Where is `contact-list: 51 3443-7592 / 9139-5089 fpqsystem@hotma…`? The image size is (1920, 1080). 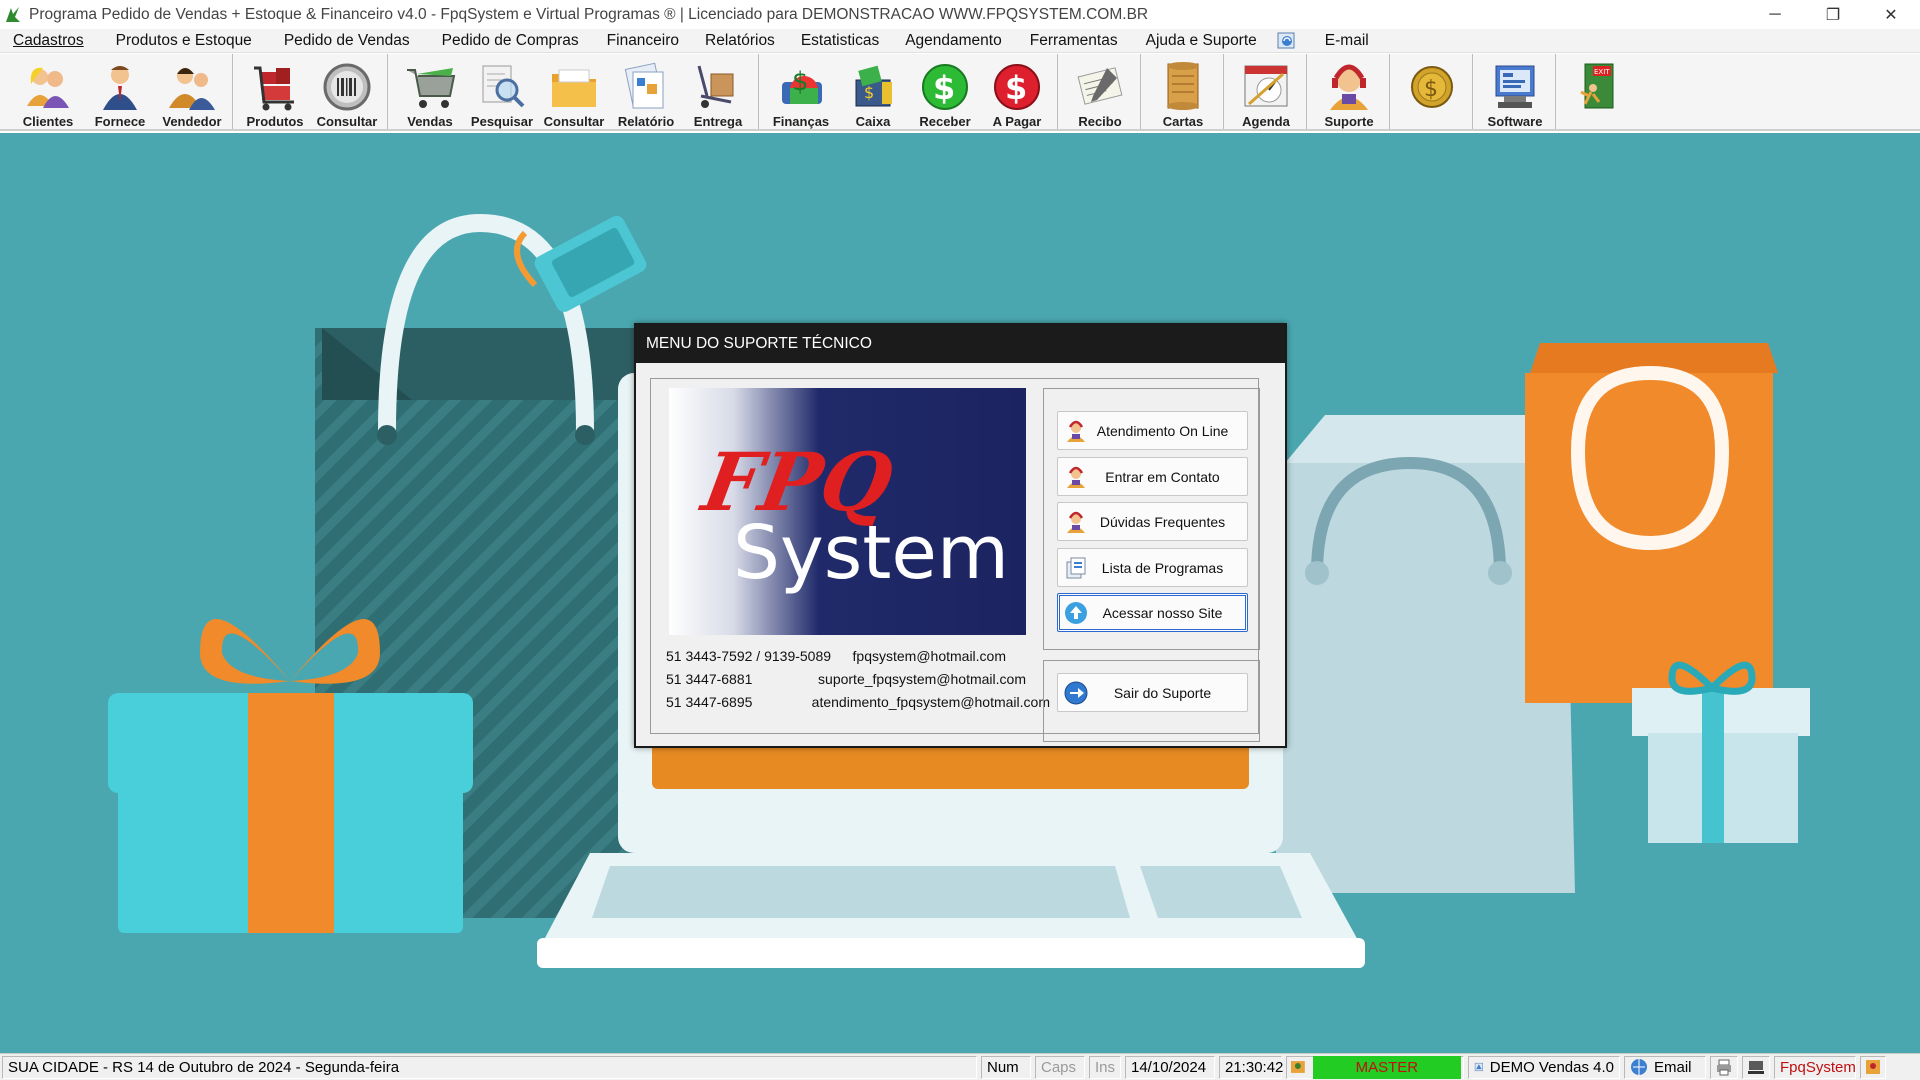
contact-list: 51 3443-7592 / 9139-5089 fpqsystem@hotma… is located at coordinates (858, 678).